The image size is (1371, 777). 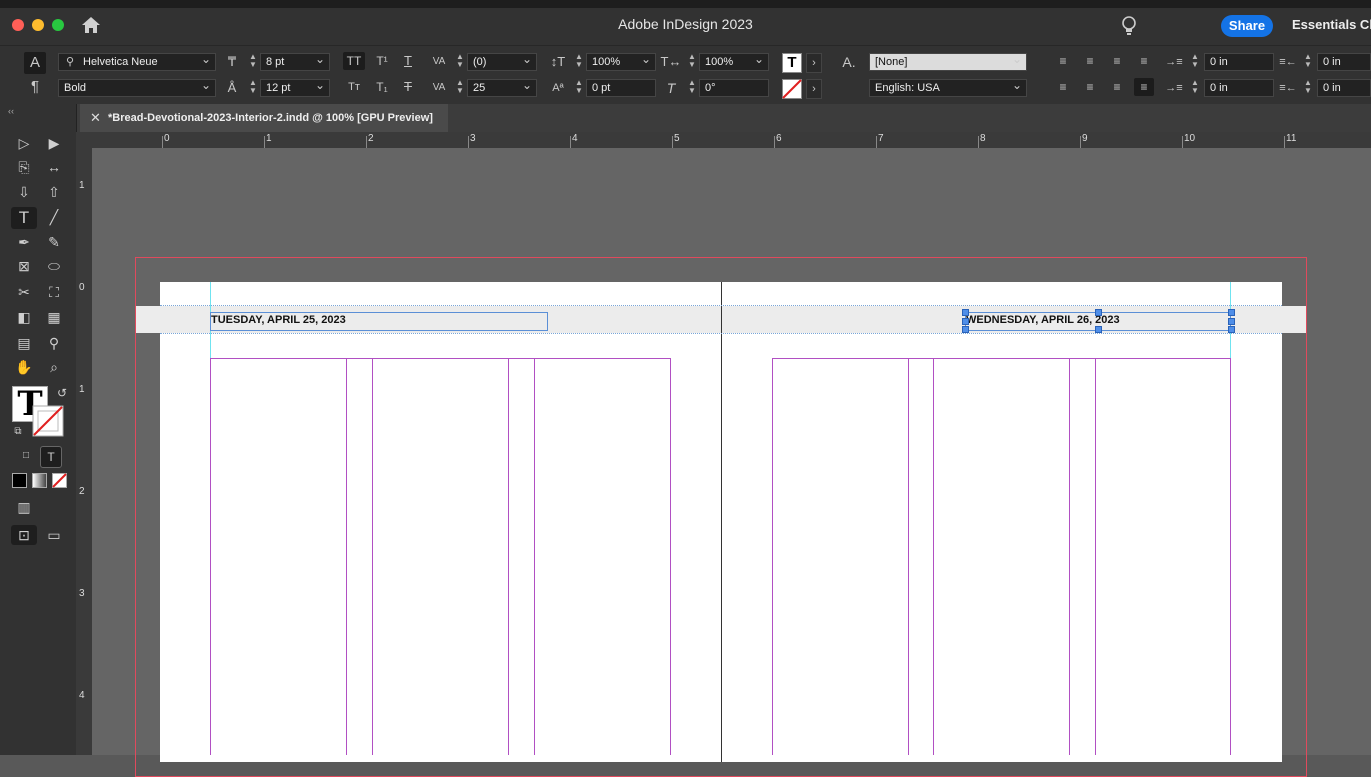 What do you see at coordinates (35, 63) in the screenshot?
I see `character-formatting-mode-button: A` at bounding box center [35, 63].